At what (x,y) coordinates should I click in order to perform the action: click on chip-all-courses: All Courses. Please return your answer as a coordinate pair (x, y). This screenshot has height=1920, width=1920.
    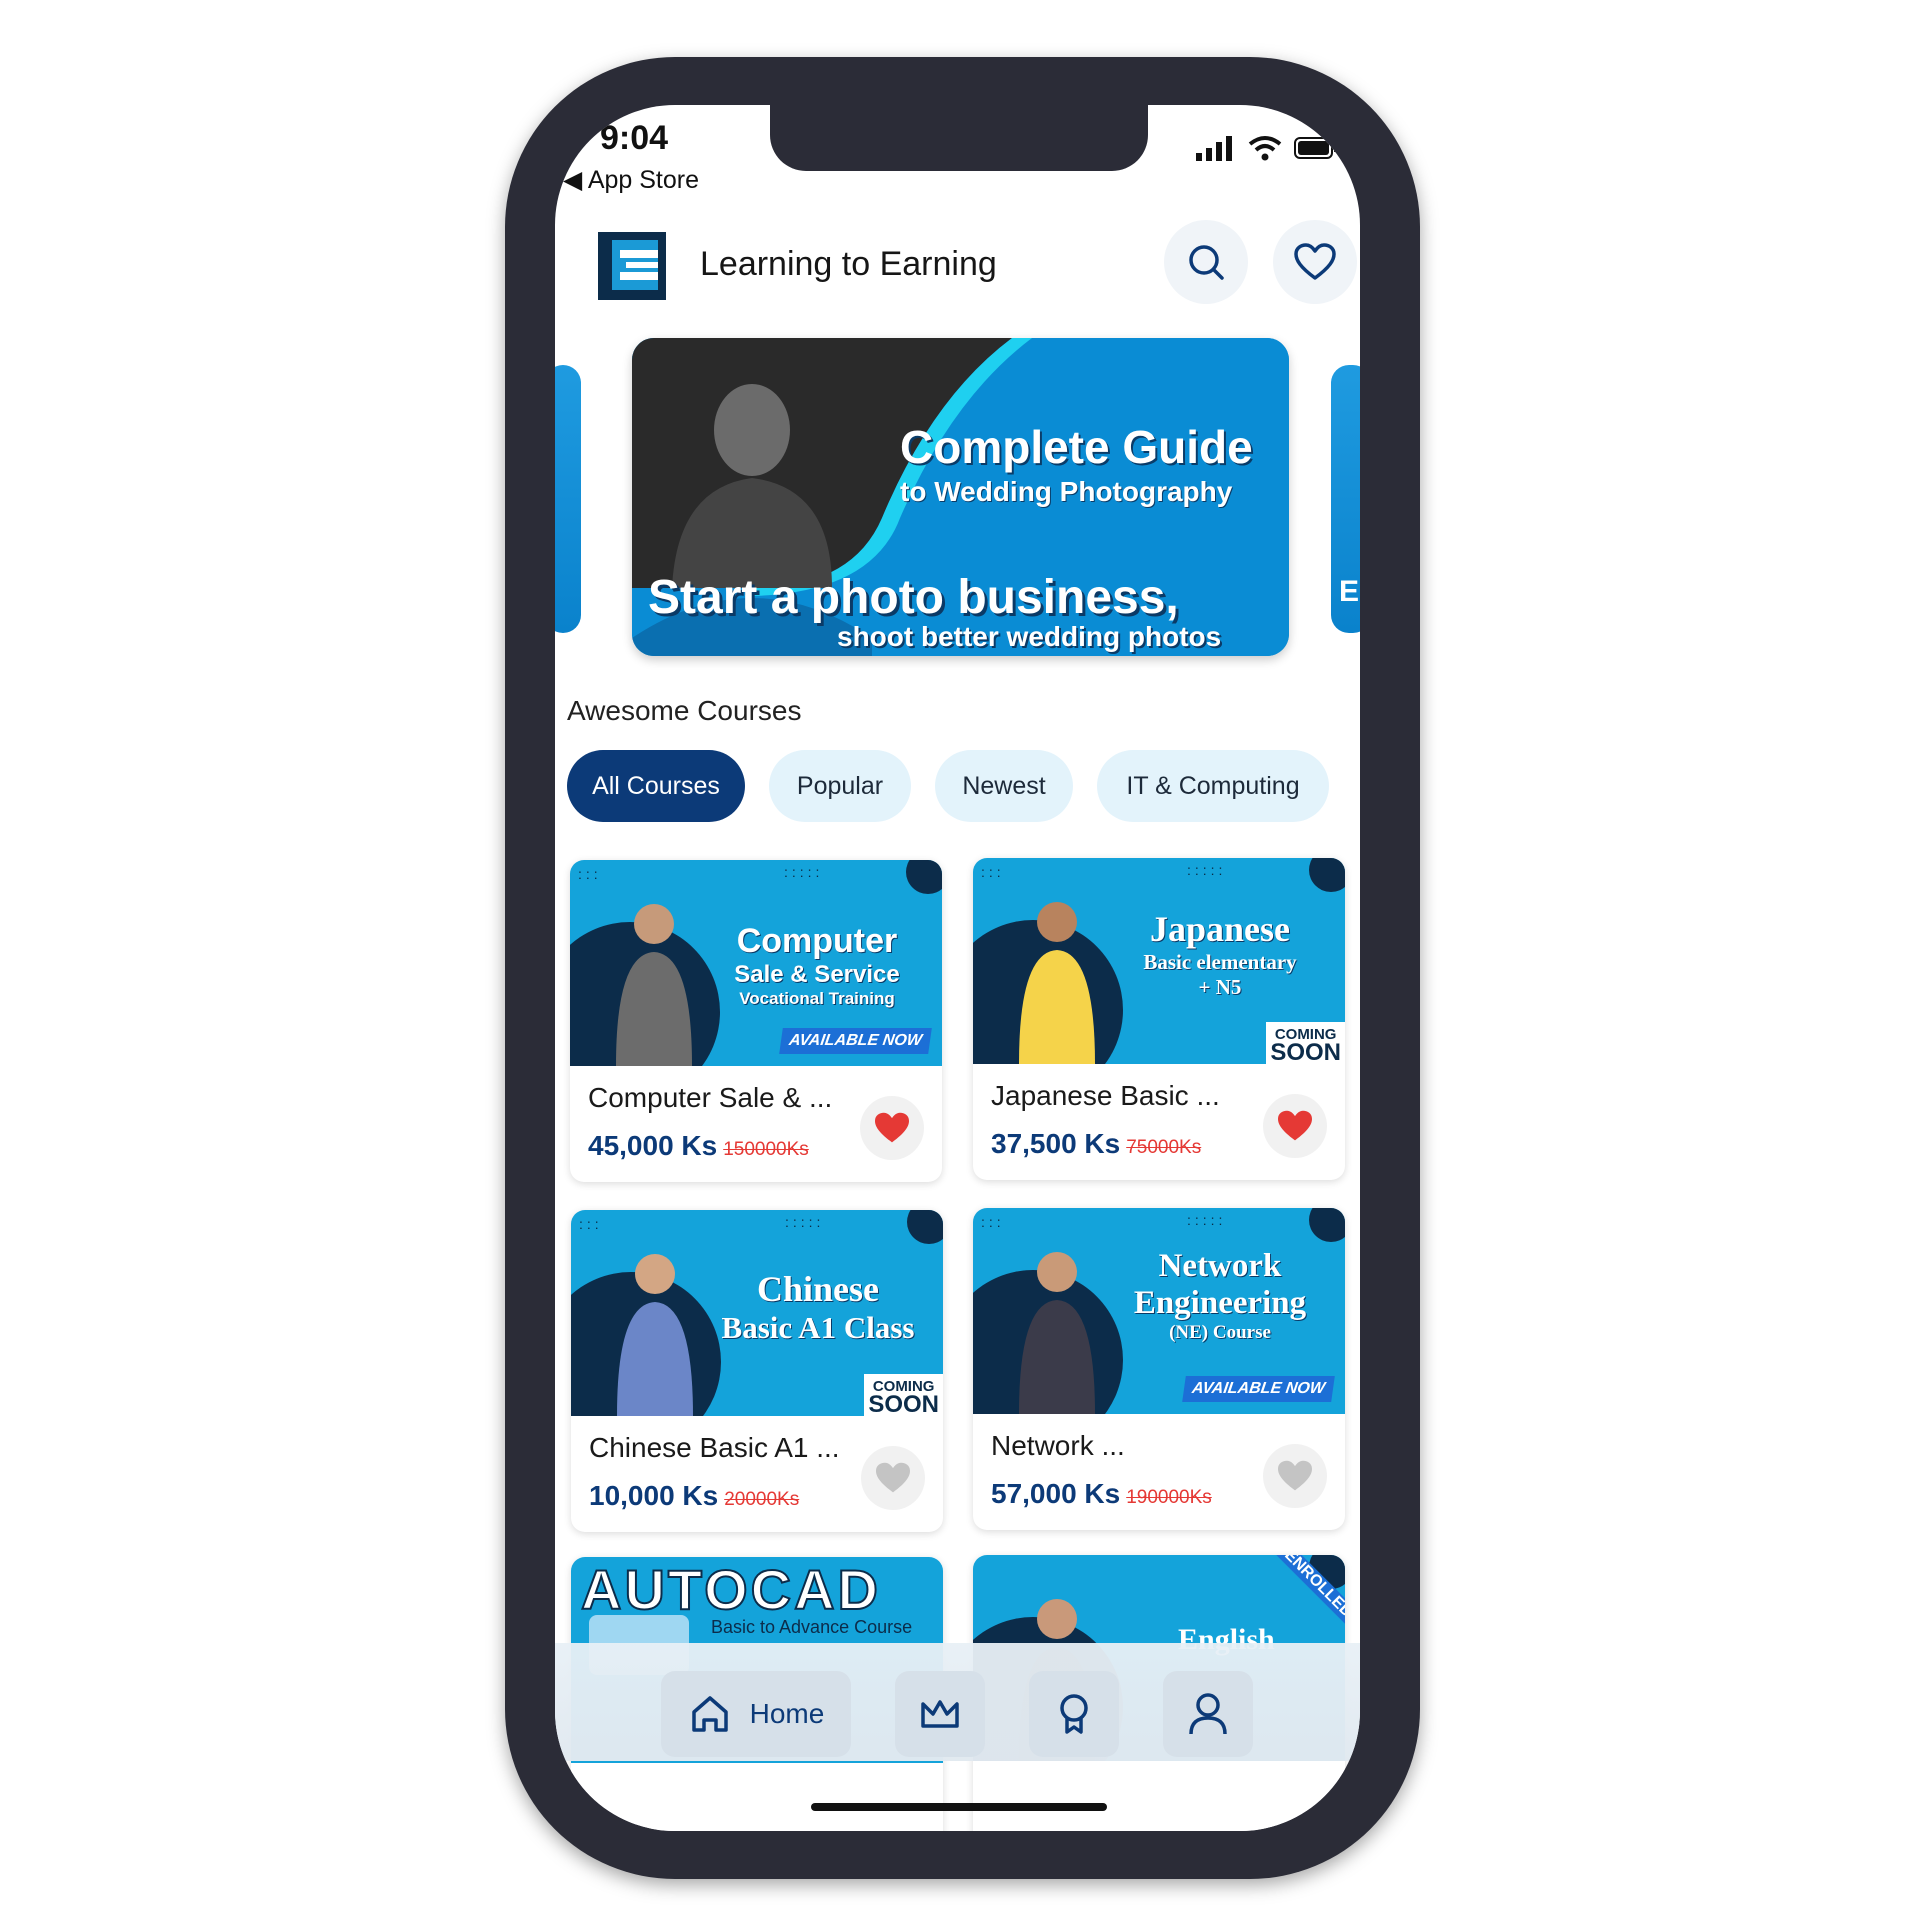
    Looking at the image, I should click on (656, 786).